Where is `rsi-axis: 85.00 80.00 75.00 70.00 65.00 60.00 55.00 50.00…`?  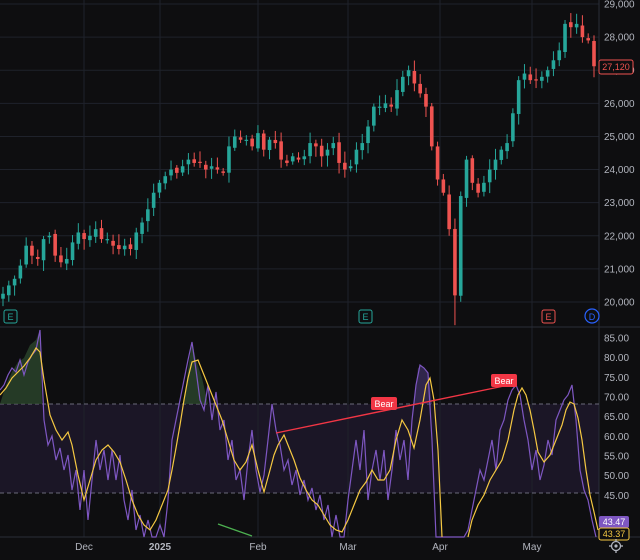 rsi-axis: 85.00 80.00 75.00 70.00 65.00 60.00 55.00 50.00… is located at coordinates (616, 418).